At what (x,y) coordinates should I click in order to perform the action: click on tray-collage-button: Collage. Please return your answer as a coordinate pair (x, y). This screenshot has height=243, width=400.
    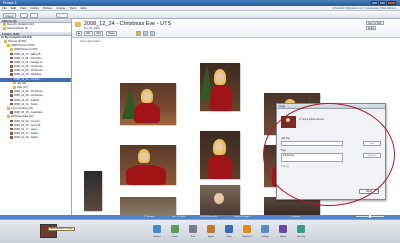
    Looking at the image, I should click on (265, 232).